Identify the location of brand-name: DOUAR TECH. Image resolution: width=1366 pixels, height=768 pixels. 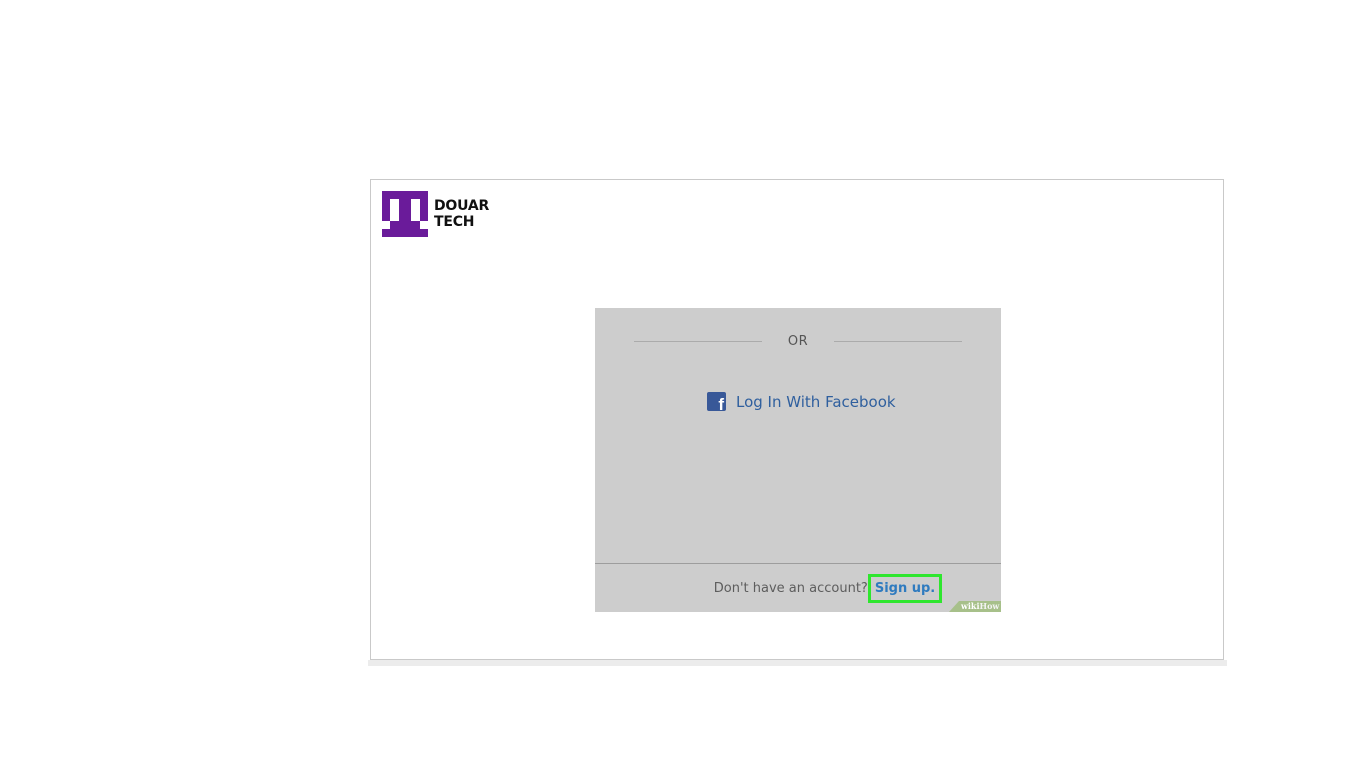
(461, 214).